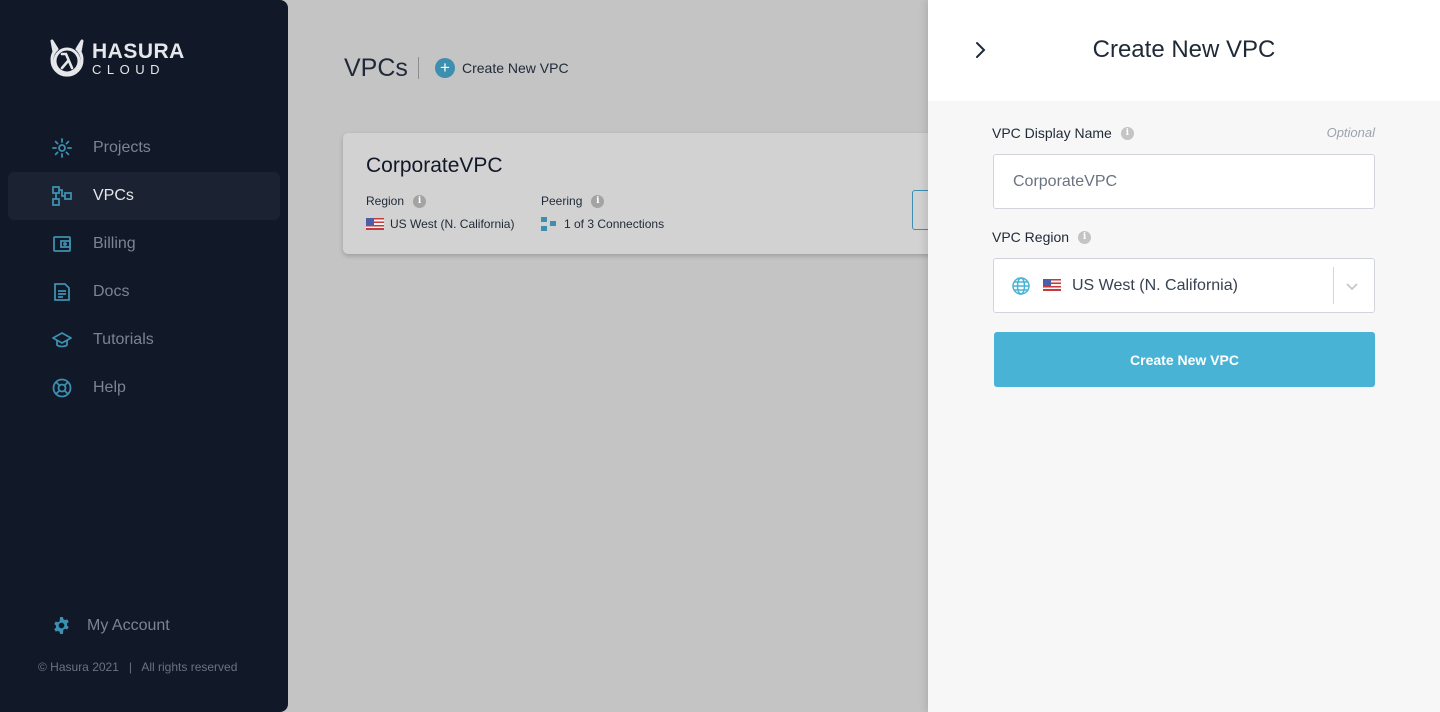 The image size is (1440, 712). Describe the element at coordinates (62, 388) in the screenshot. I see `help-icon` at that location.